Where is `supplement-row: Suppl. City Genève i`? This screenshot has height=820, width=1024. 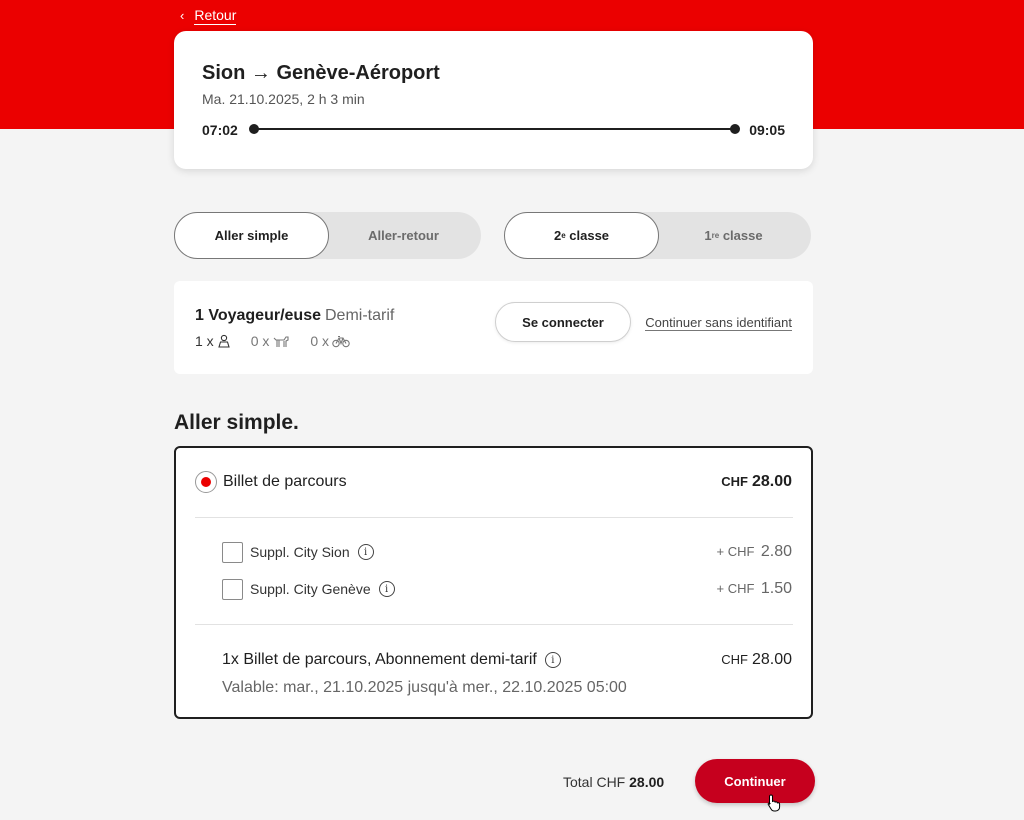
supplement-row: Suppl. City Genève i is located at coordinates (308, 589).